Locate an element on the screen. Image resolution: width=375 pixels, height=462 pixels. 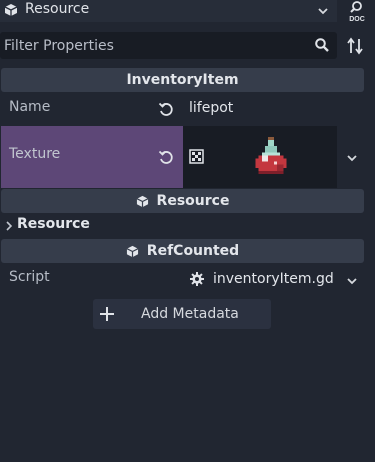
potion-texture-preview is located at coordinates (271, 155).